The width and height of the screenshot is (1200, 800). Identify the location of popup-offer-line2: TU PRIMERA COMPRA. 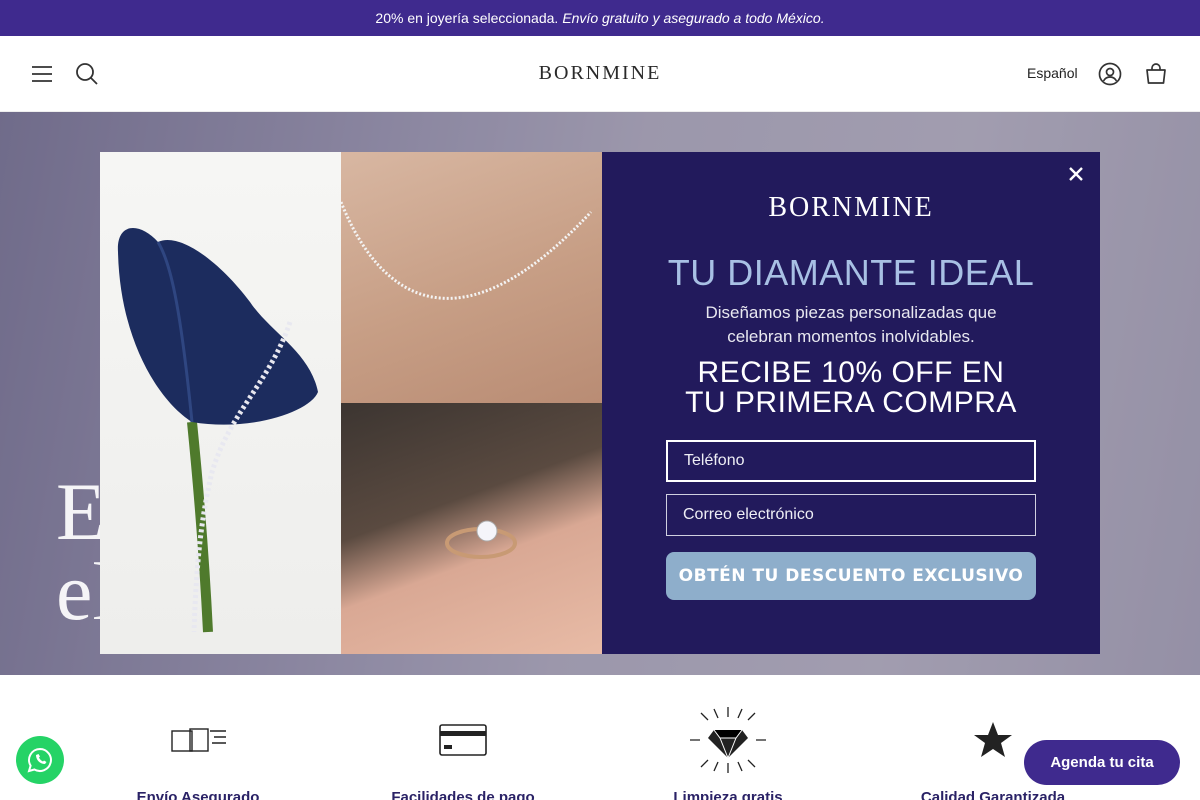
(851, 402).